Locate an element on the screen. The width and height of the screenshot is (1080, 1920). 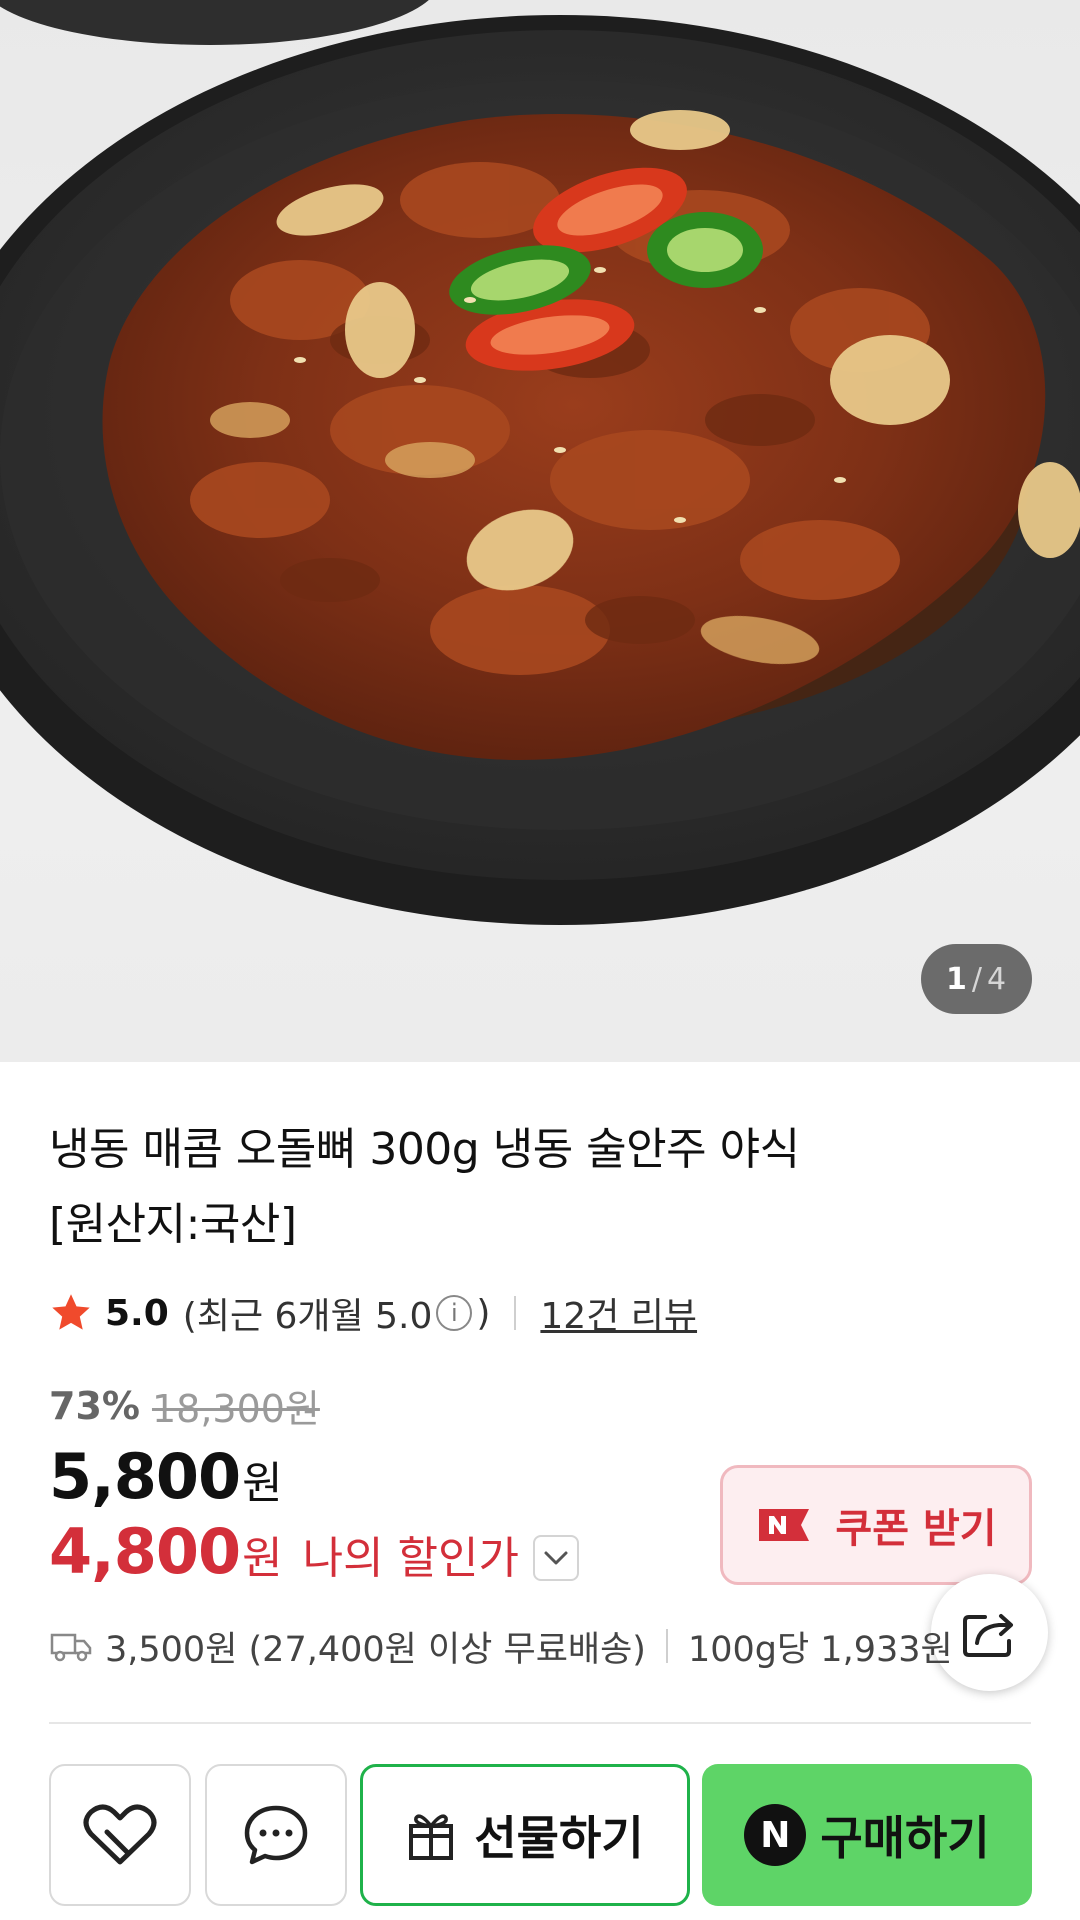
discount-row: 73% 18,300원 is located at coordinates (184, 1405).